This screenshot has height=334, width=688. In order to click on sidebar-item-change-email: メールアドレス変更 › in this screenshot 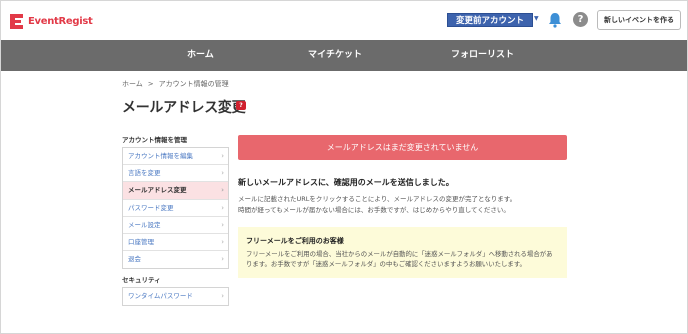, I will do `click(175, 191)`.